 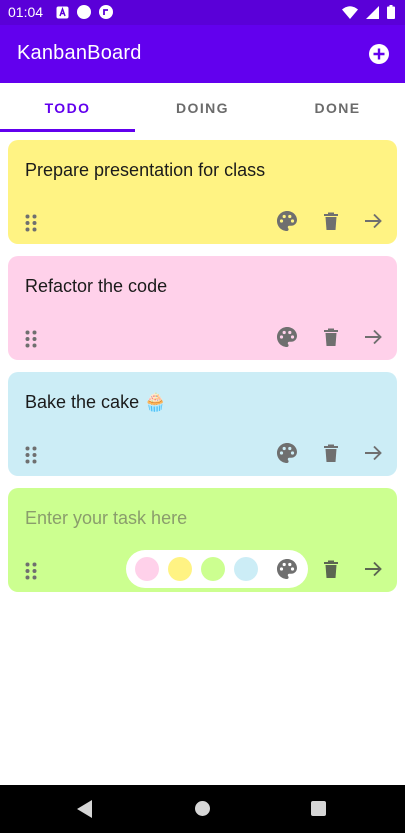 What do you see at coordinates (202, 192) in the screenshot?
I see `task-card: Prepare presentation for class` at bounding box center [202, 192].